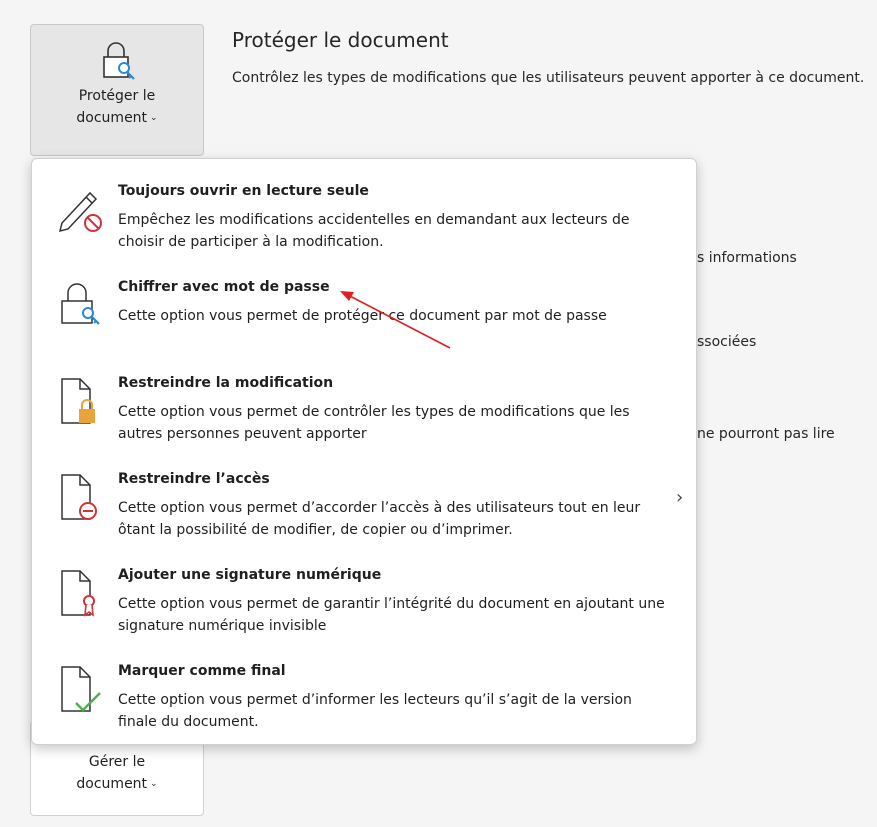 The height and width of the screenshot is (827, 877). Describe the element at coordinates (78, 593) in the screenshot. I see `document-ribbon-icon` at that location.